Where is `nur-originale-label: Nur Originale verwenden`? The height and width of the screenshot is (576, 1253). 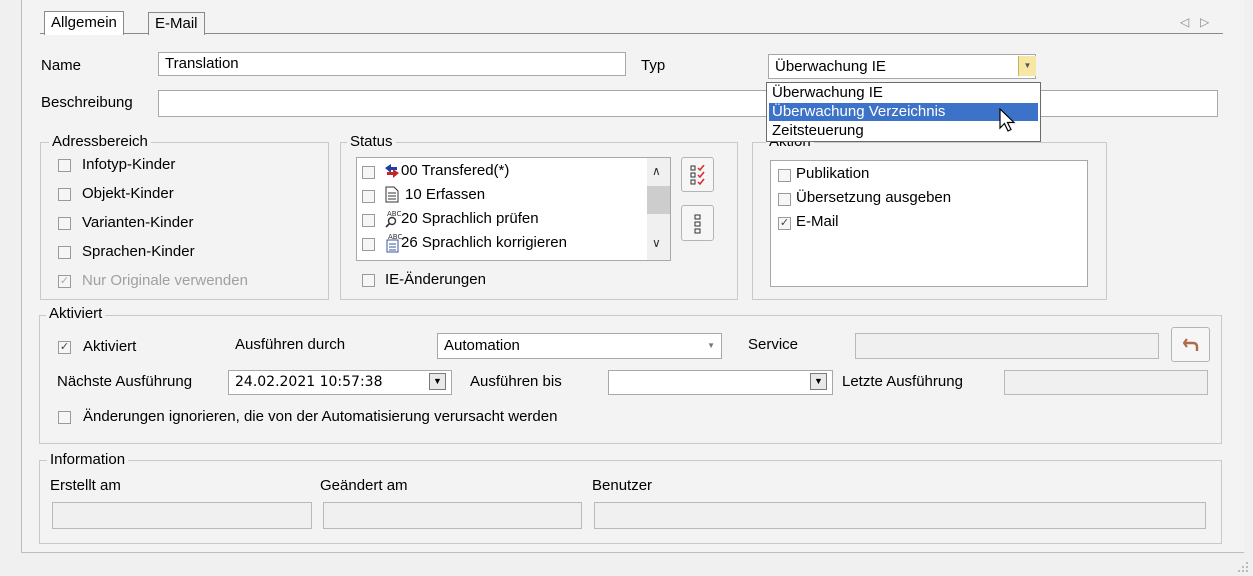
nur-originale-label: Nur Originale verwenden is located at coordinates (165, 280).